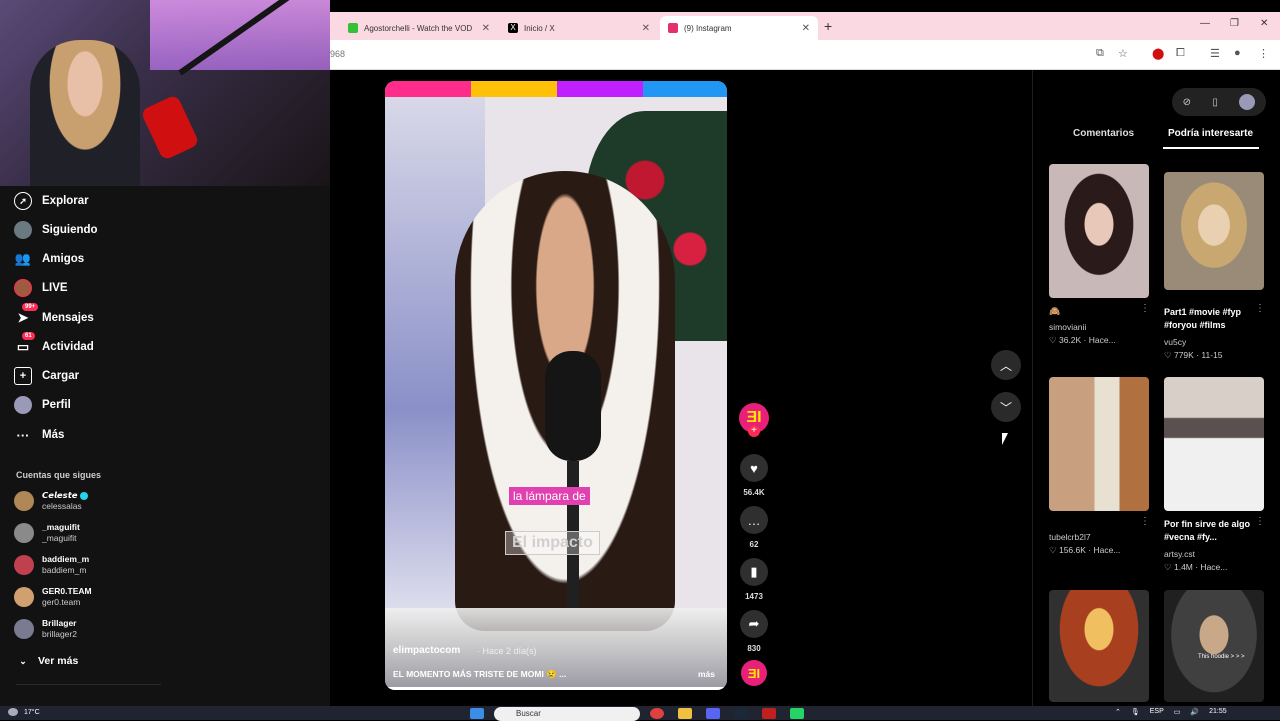 This screenshot has width=1280, height=721. I want to click on video-thumbnail: This hoodie > > >, so click(1214, 646).